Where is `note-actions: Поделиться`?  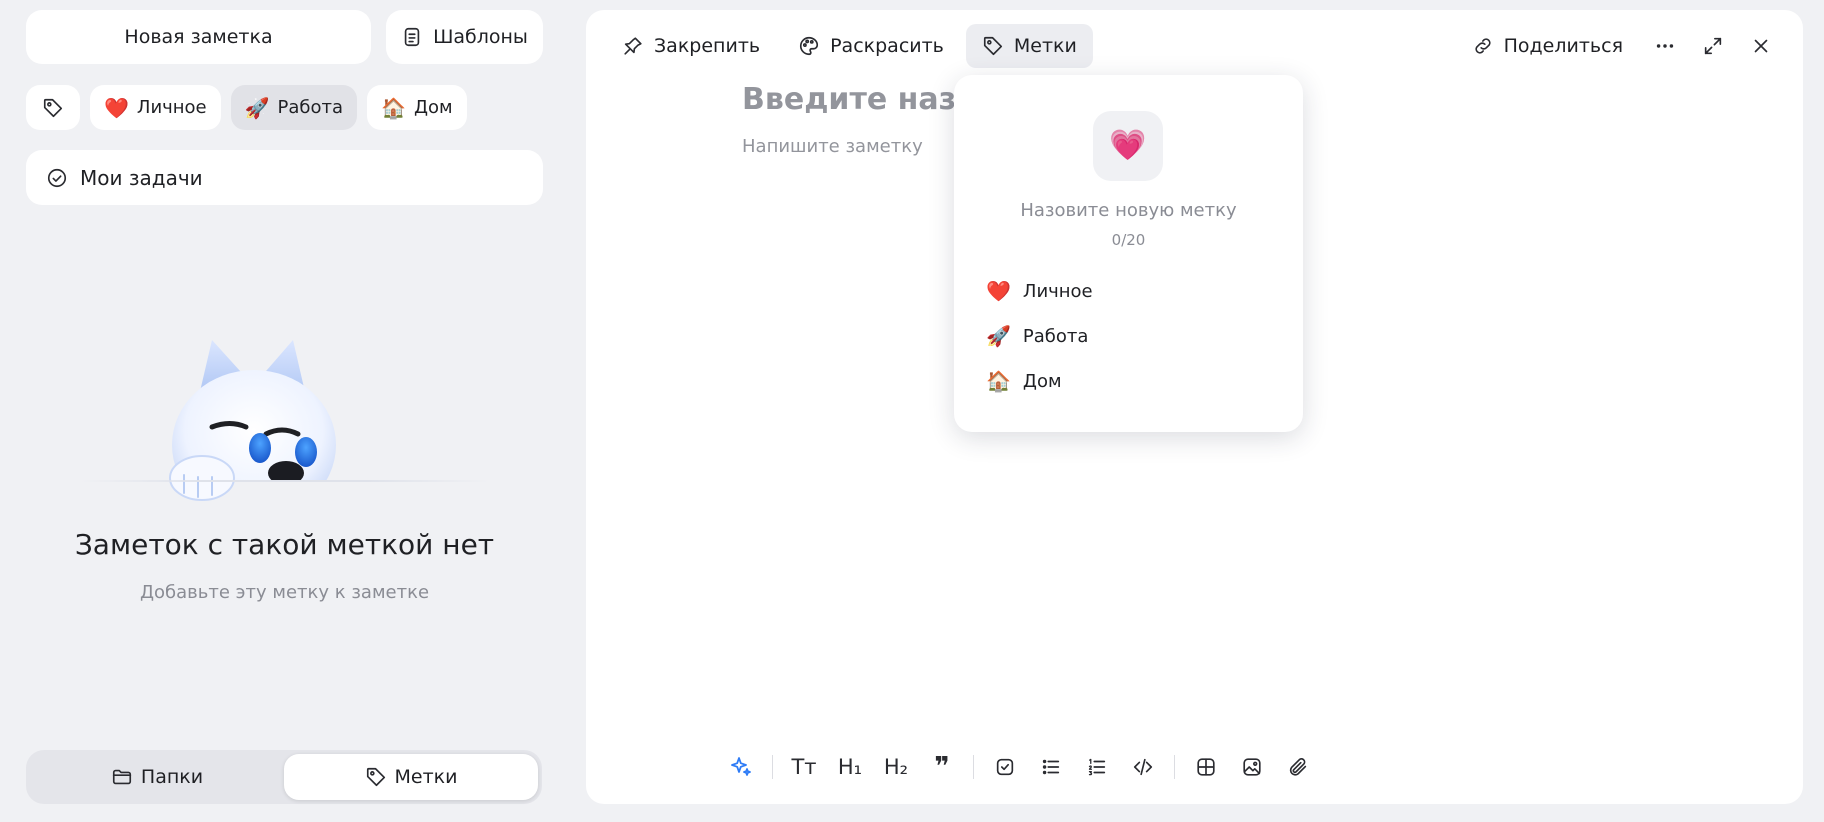
note-actions: Поделиться is located at coordinates (1619, 46).